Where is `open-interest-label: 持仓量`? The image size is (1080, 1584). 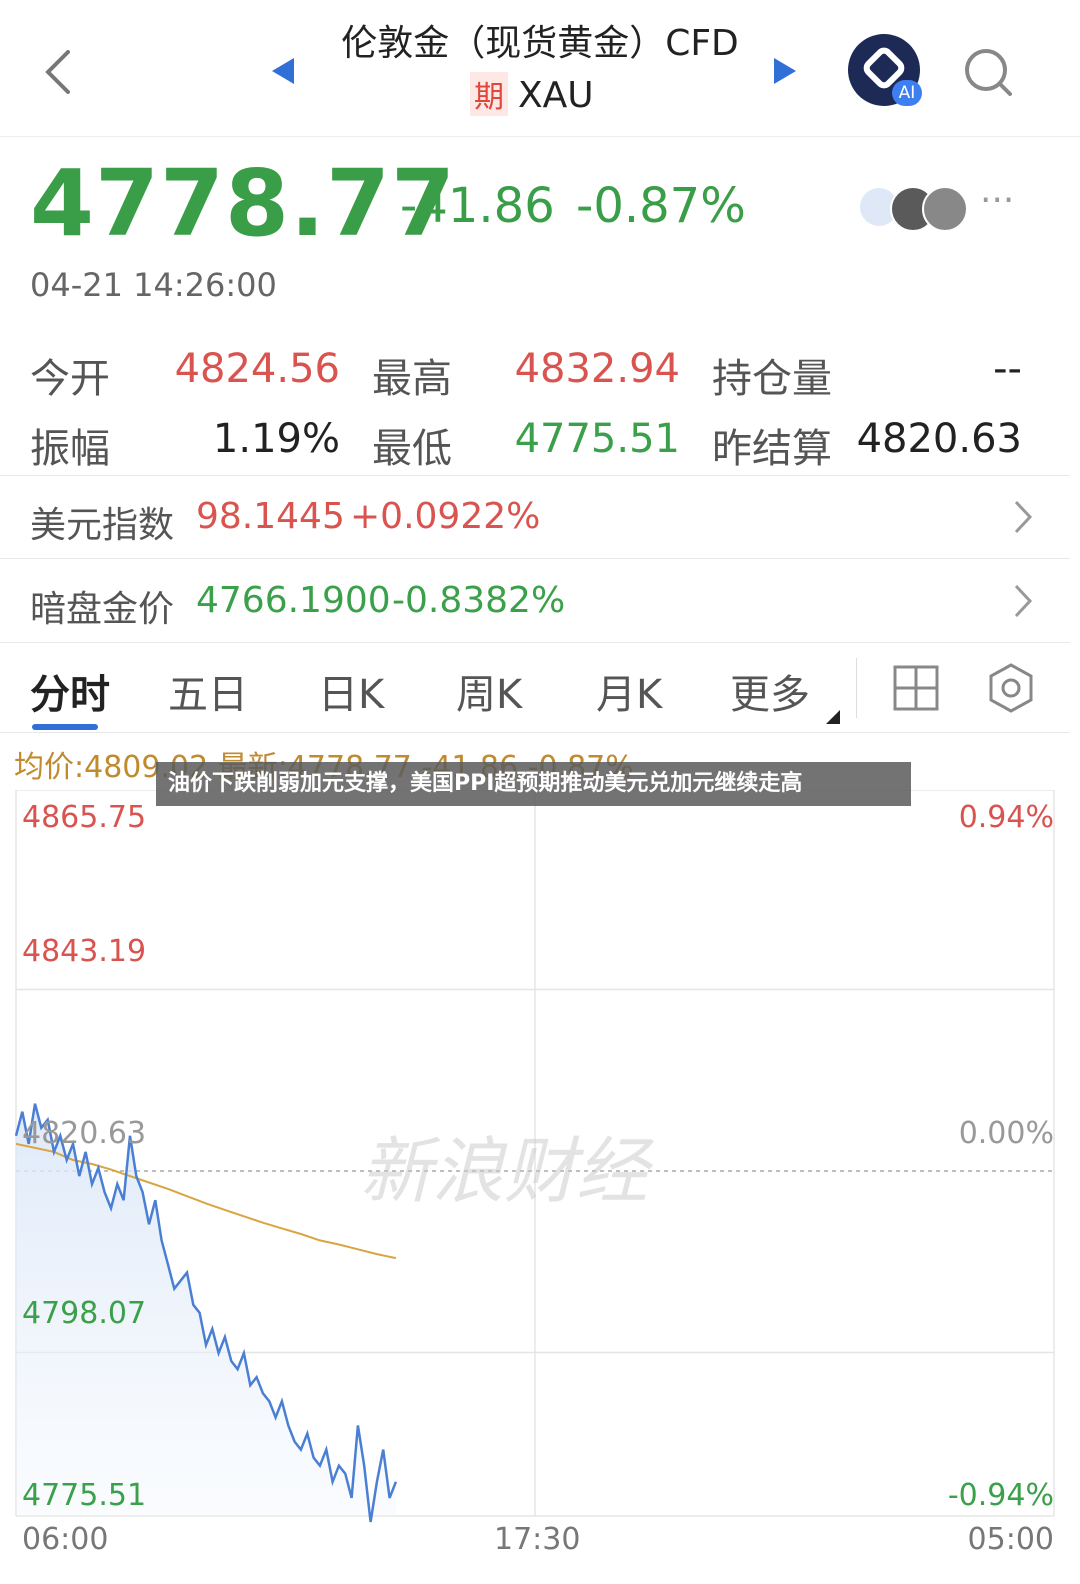 open-interest-label: 持仓量 is located at coordinates (772, 379).